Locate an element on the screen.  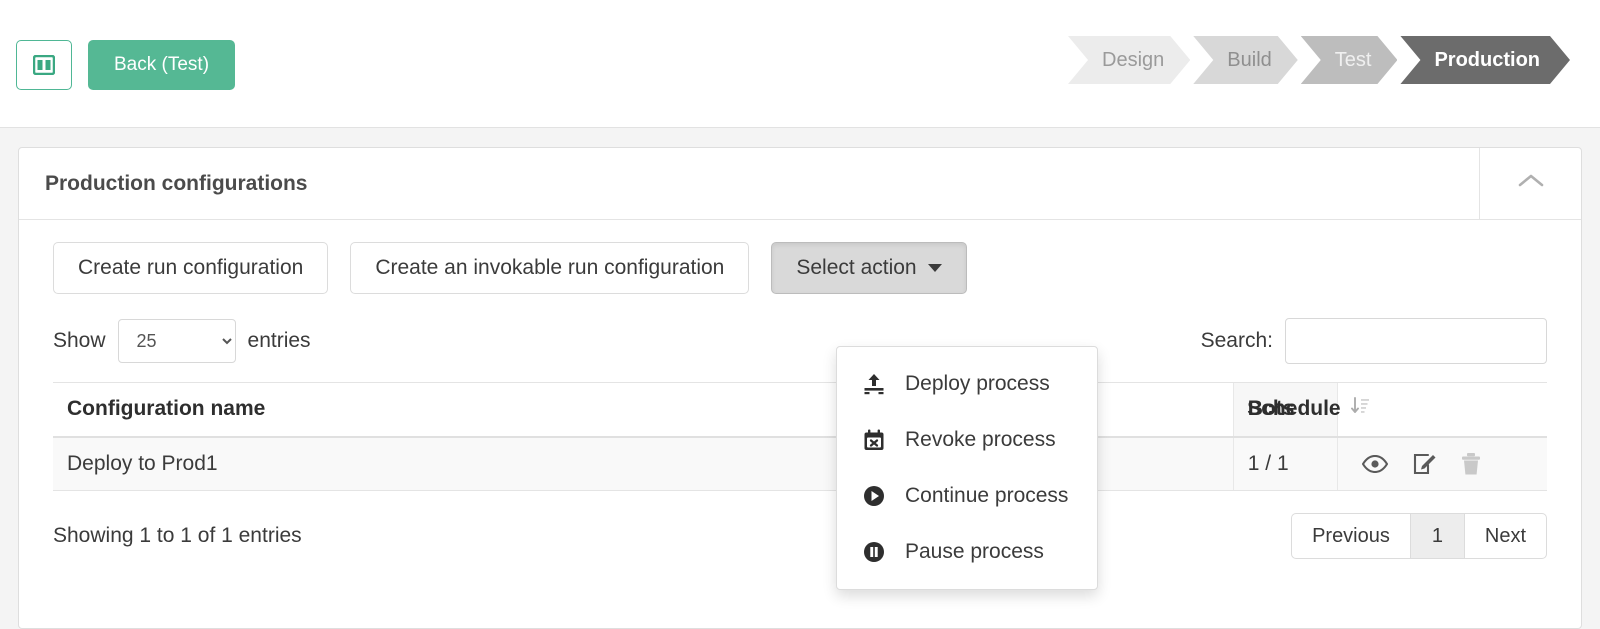
column-label: Configuration name is located at coordinates (166, 409).